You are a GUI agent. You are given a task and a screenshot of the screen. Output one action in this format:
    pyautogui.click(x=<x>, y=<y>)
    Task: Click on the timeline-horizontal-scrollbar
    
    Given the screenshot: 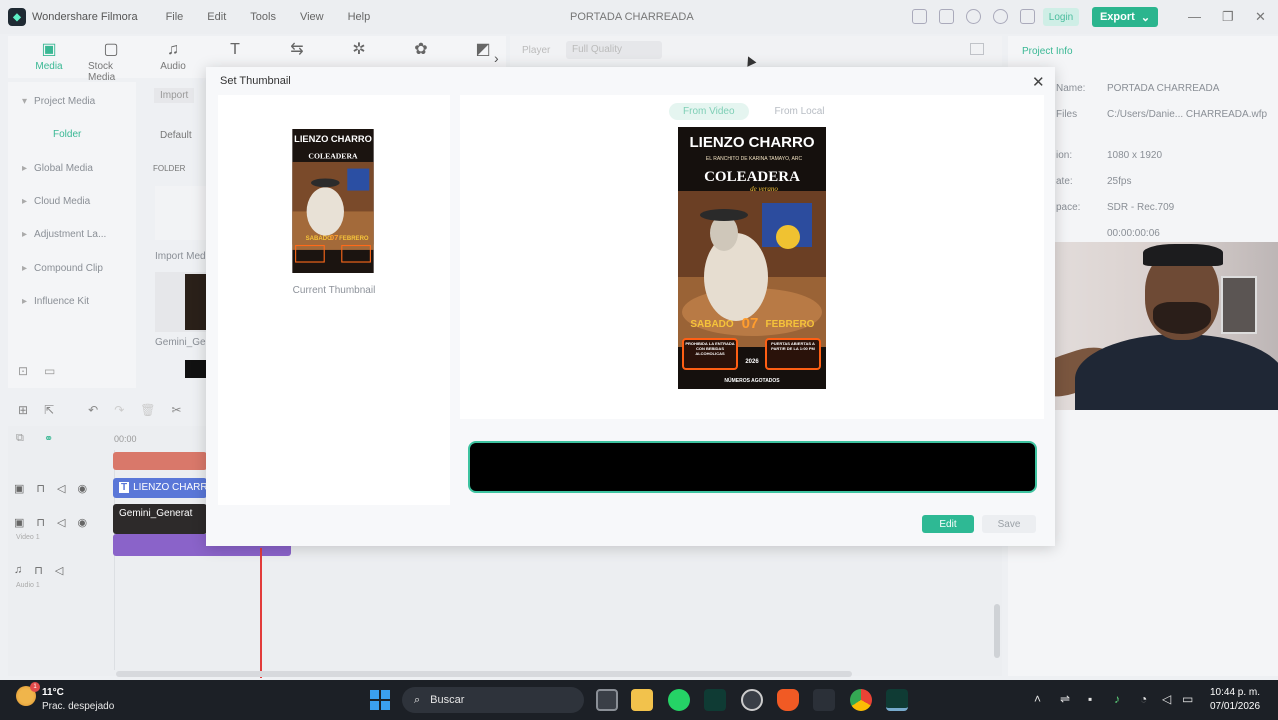 What is the action you would take?
    pyautogui.click(x=484, y=674)
    